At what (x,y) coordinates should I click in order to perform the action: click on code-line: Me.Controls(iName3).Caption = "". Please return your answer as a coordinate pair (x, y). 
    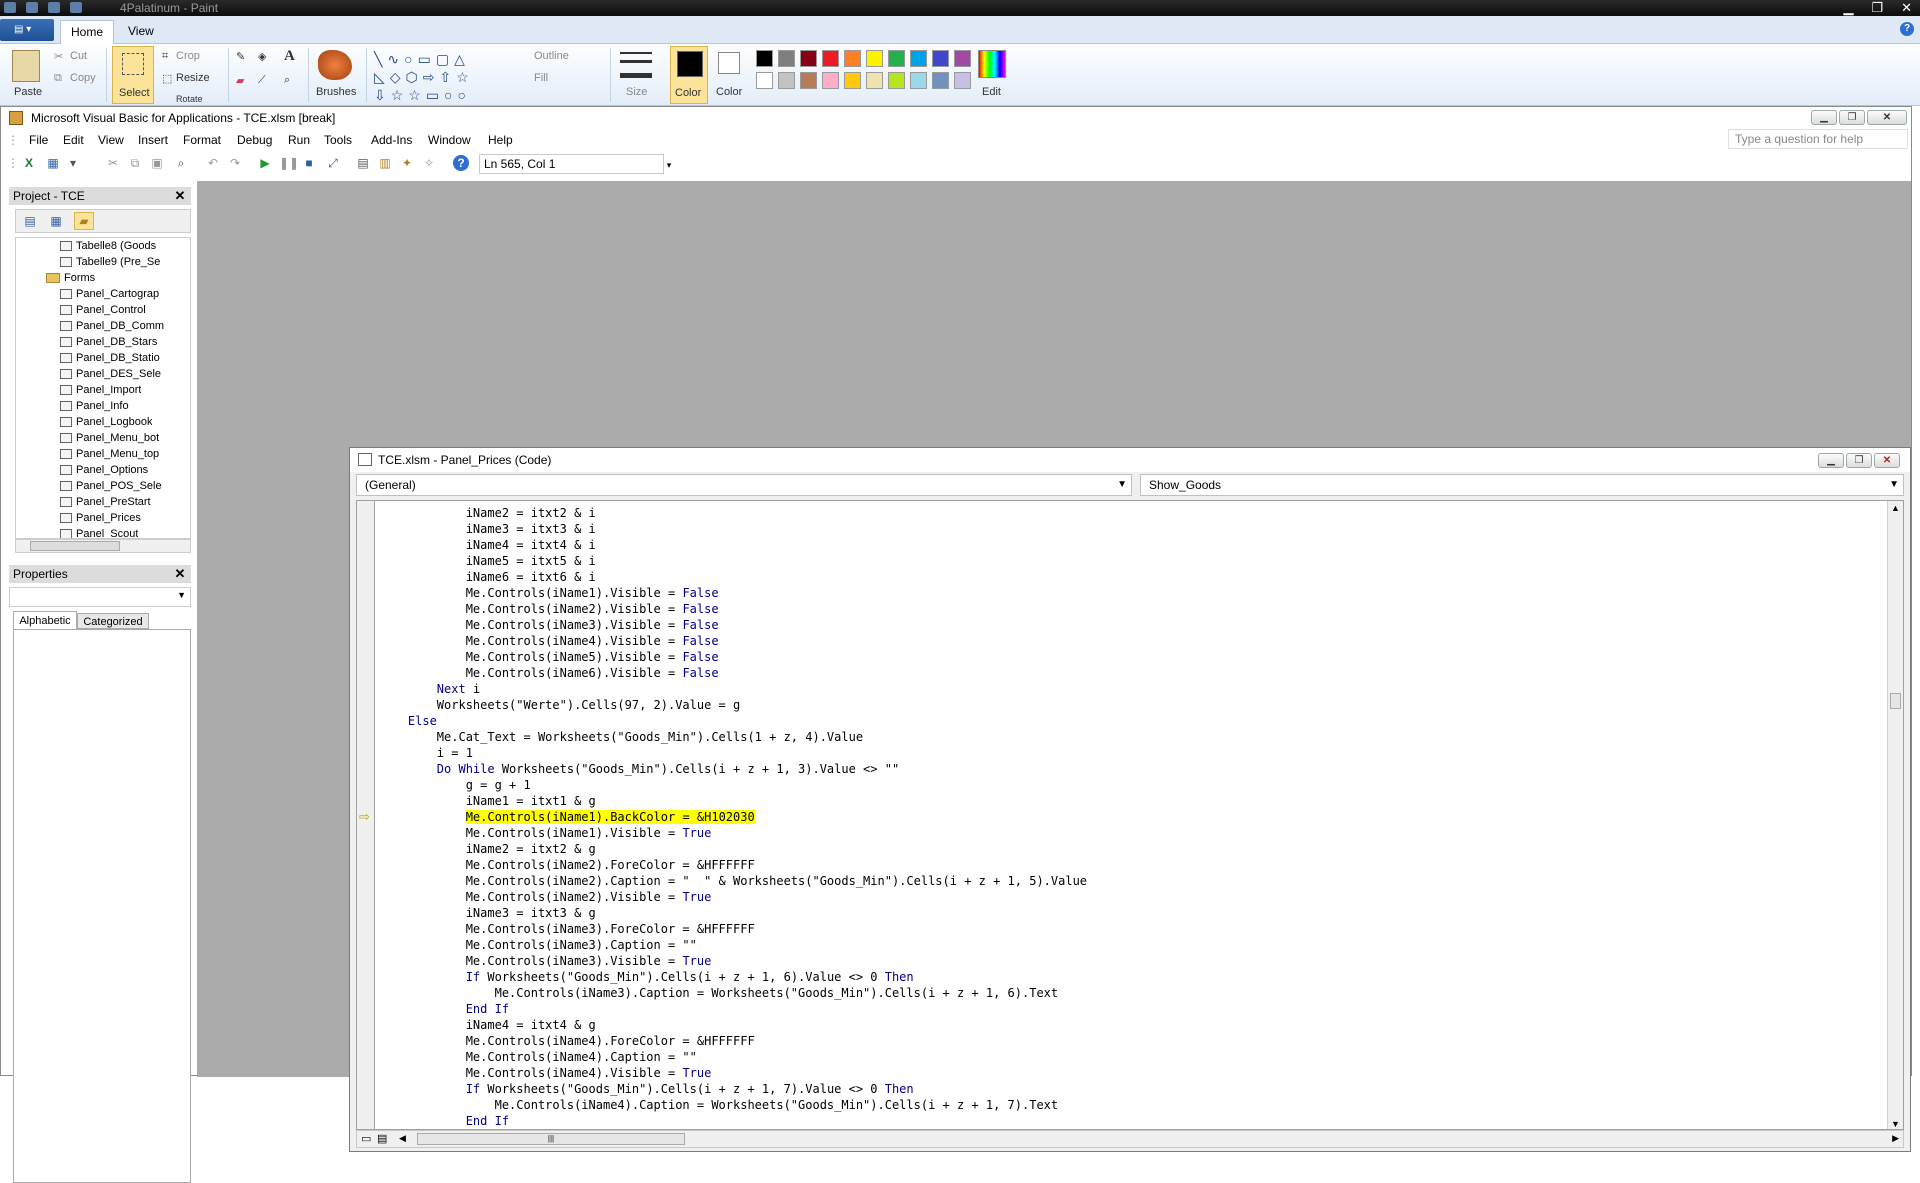
    Looking at the image, I should click on (538, 945).